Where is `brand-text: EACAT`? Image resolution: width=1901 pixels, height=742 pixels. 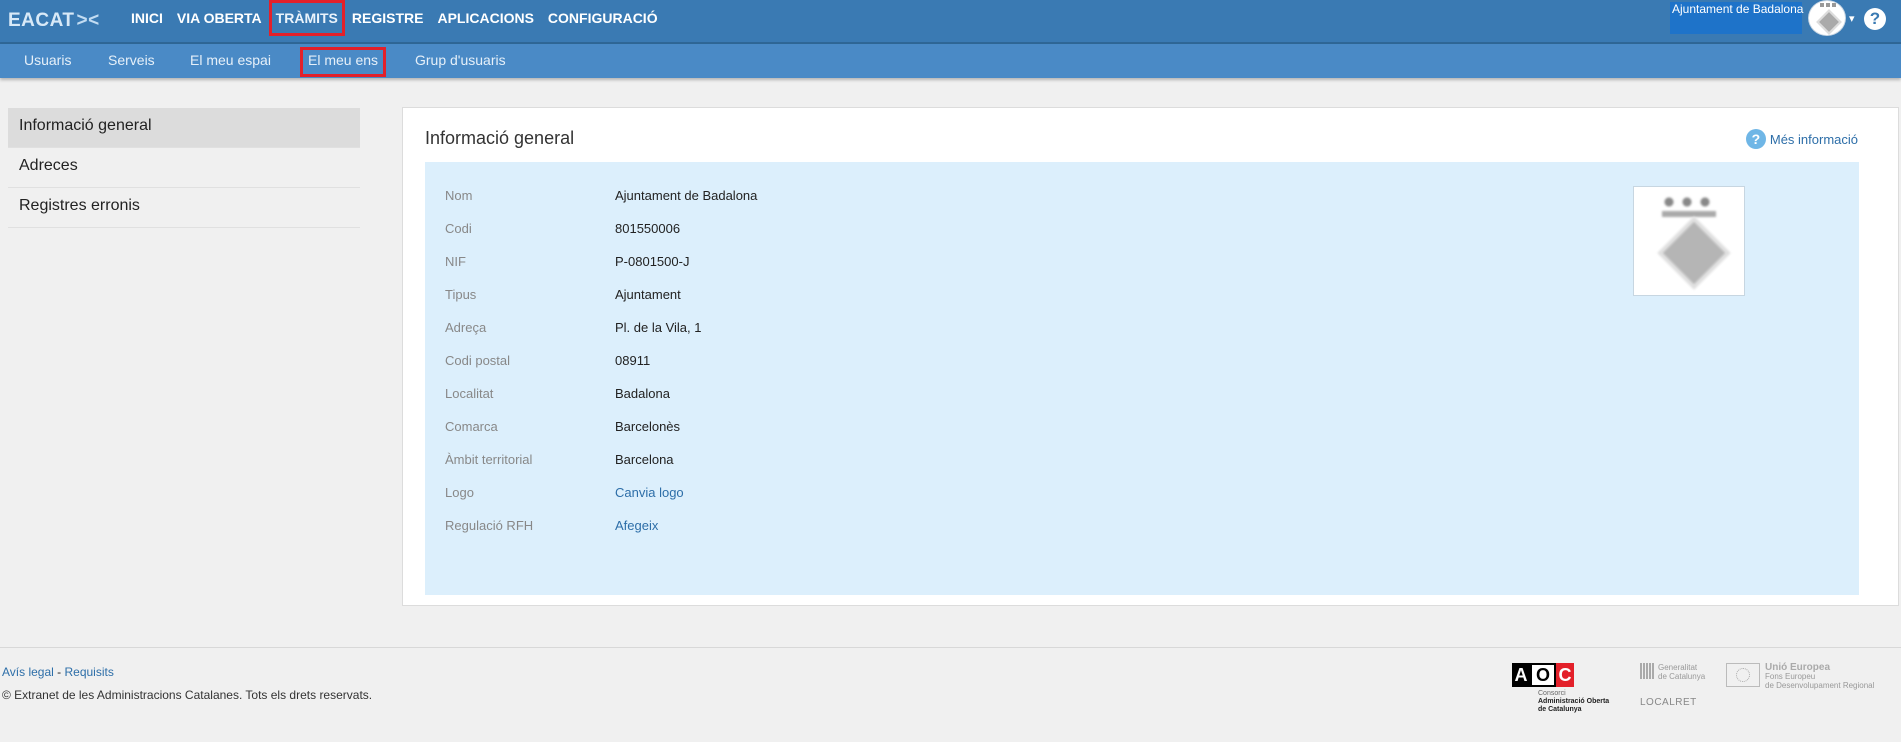 brand-text: EACAT is located at coordinates (41, 20).